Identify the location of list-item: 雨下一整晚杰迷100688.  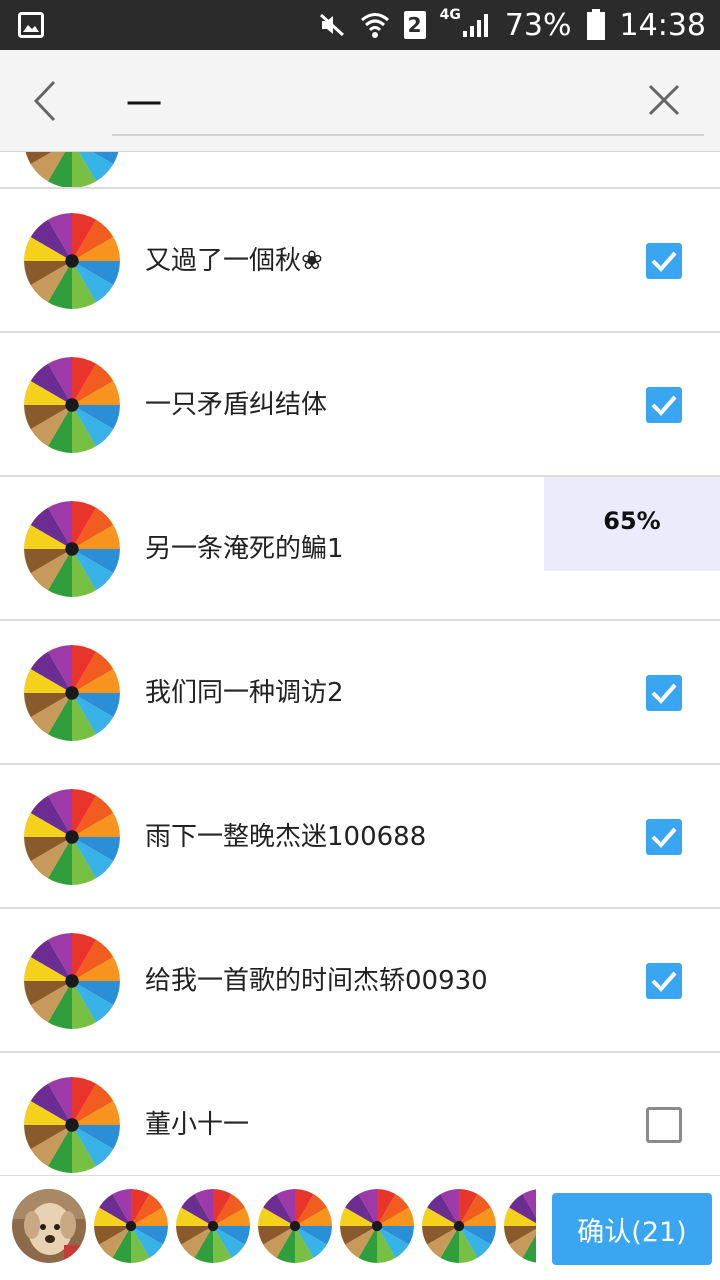
(360, 837).